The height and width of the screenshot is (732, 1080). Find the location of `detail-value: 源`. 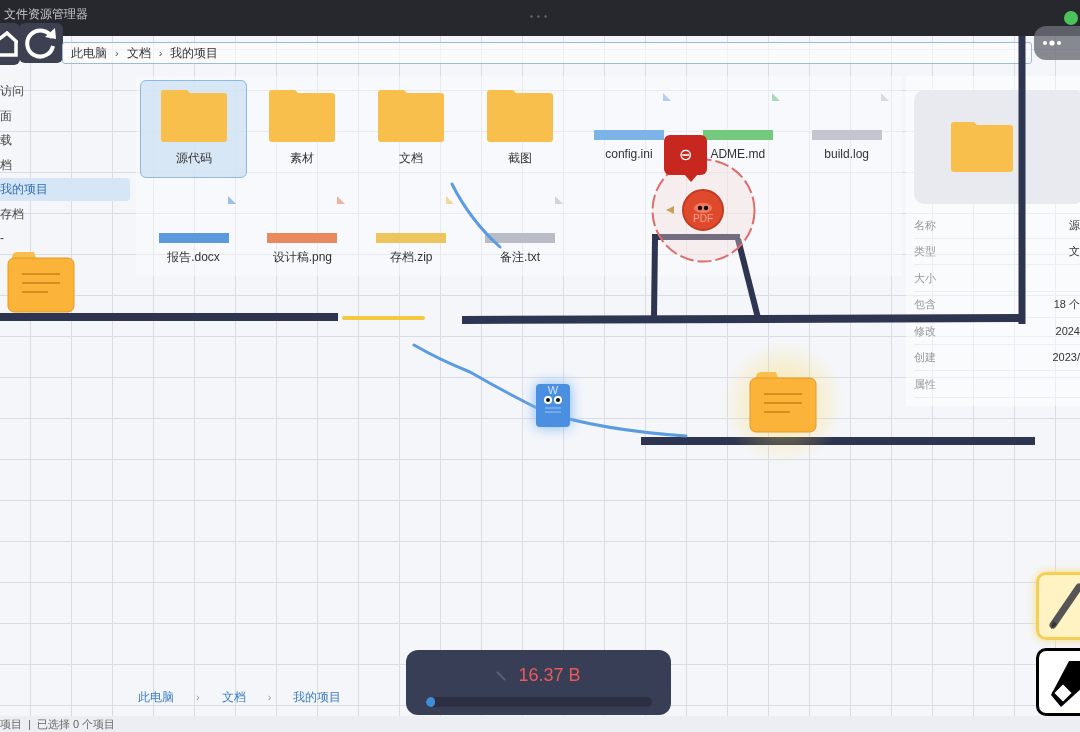

detail-value: 源 is located at coordinates (1074, 225).